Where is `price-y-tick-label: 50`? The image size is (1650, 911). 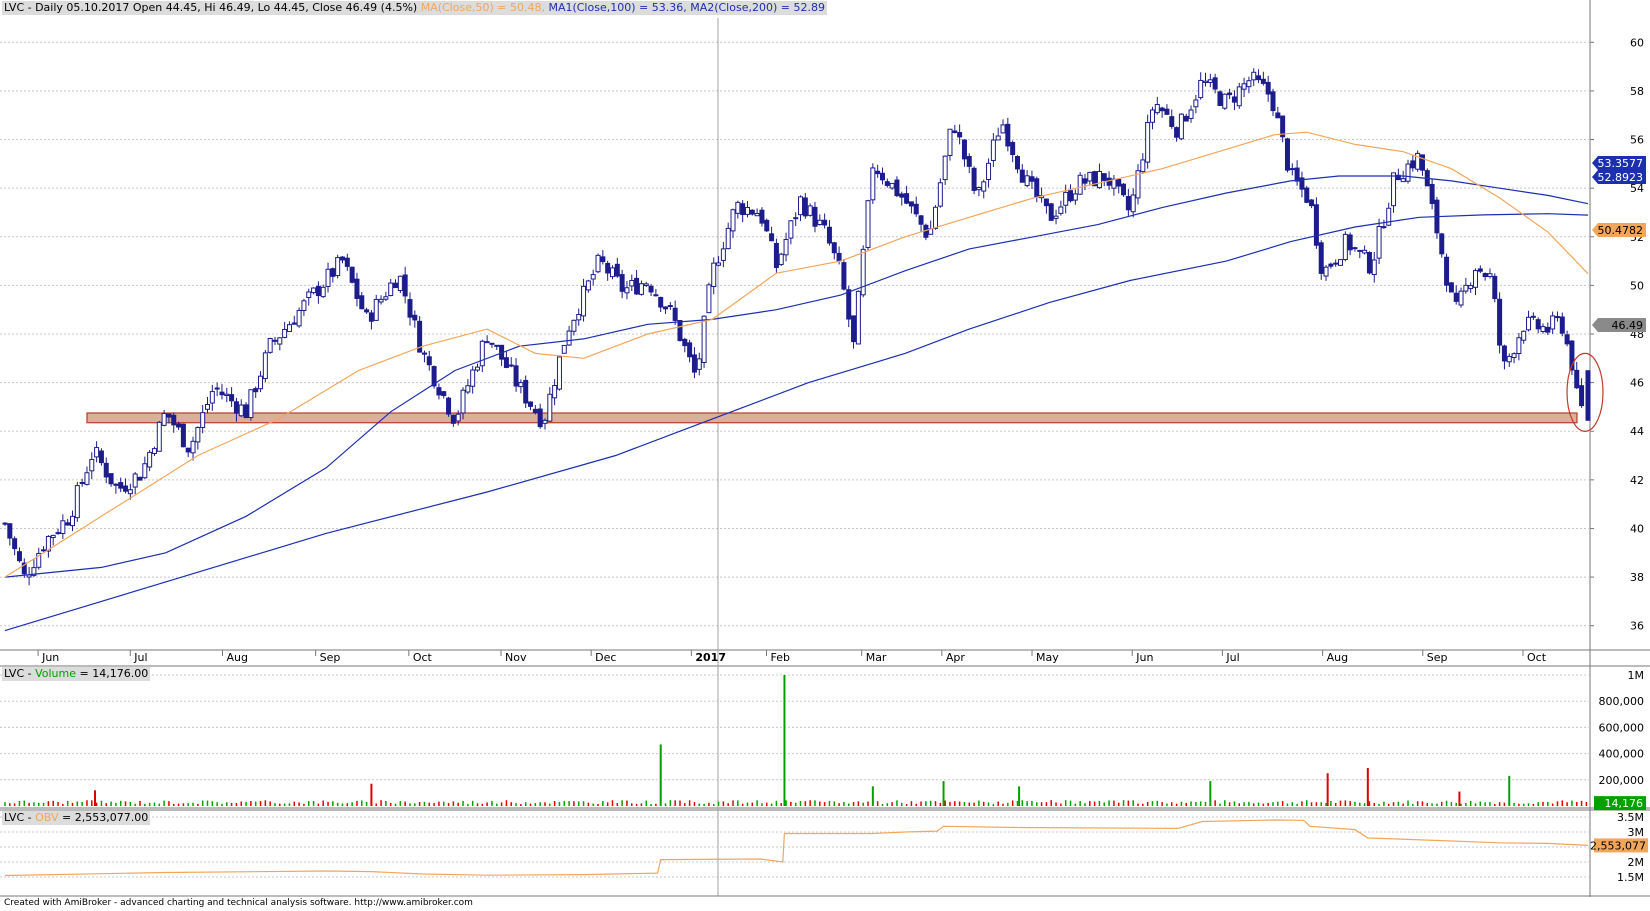 price-y-tick-label: 50 is located at coordinates (1637, 285).